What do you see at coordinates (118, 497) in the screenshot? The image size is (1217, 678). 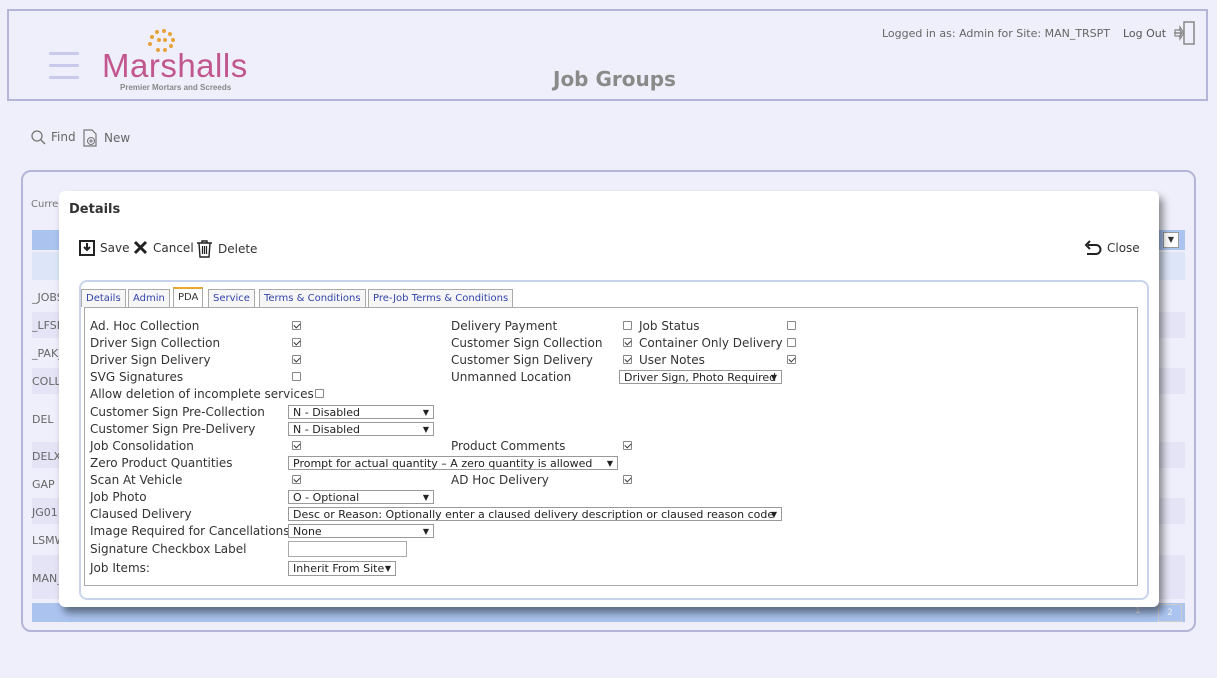 I see `job-photo-label: Job Photo` at bounding box center [118, 497].